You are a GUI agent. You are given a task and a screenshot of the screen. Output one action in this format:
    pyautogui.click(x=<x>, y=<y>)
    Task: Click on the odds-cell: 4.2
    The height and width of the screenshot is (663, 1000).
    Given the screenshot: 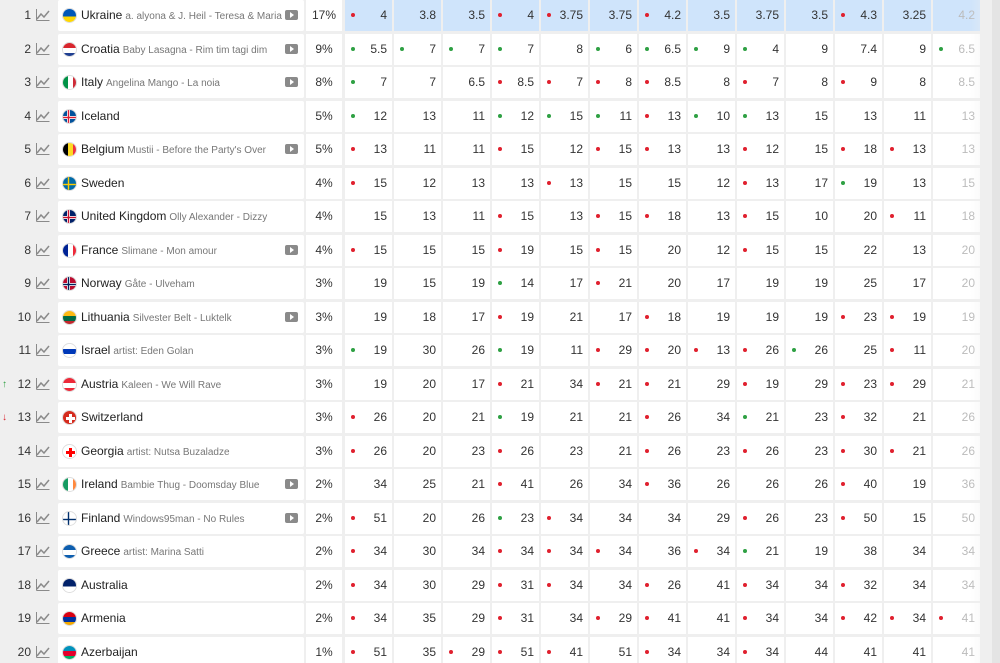 What is the action you would take?
    pyautogui.click(x=956, y=15)
    